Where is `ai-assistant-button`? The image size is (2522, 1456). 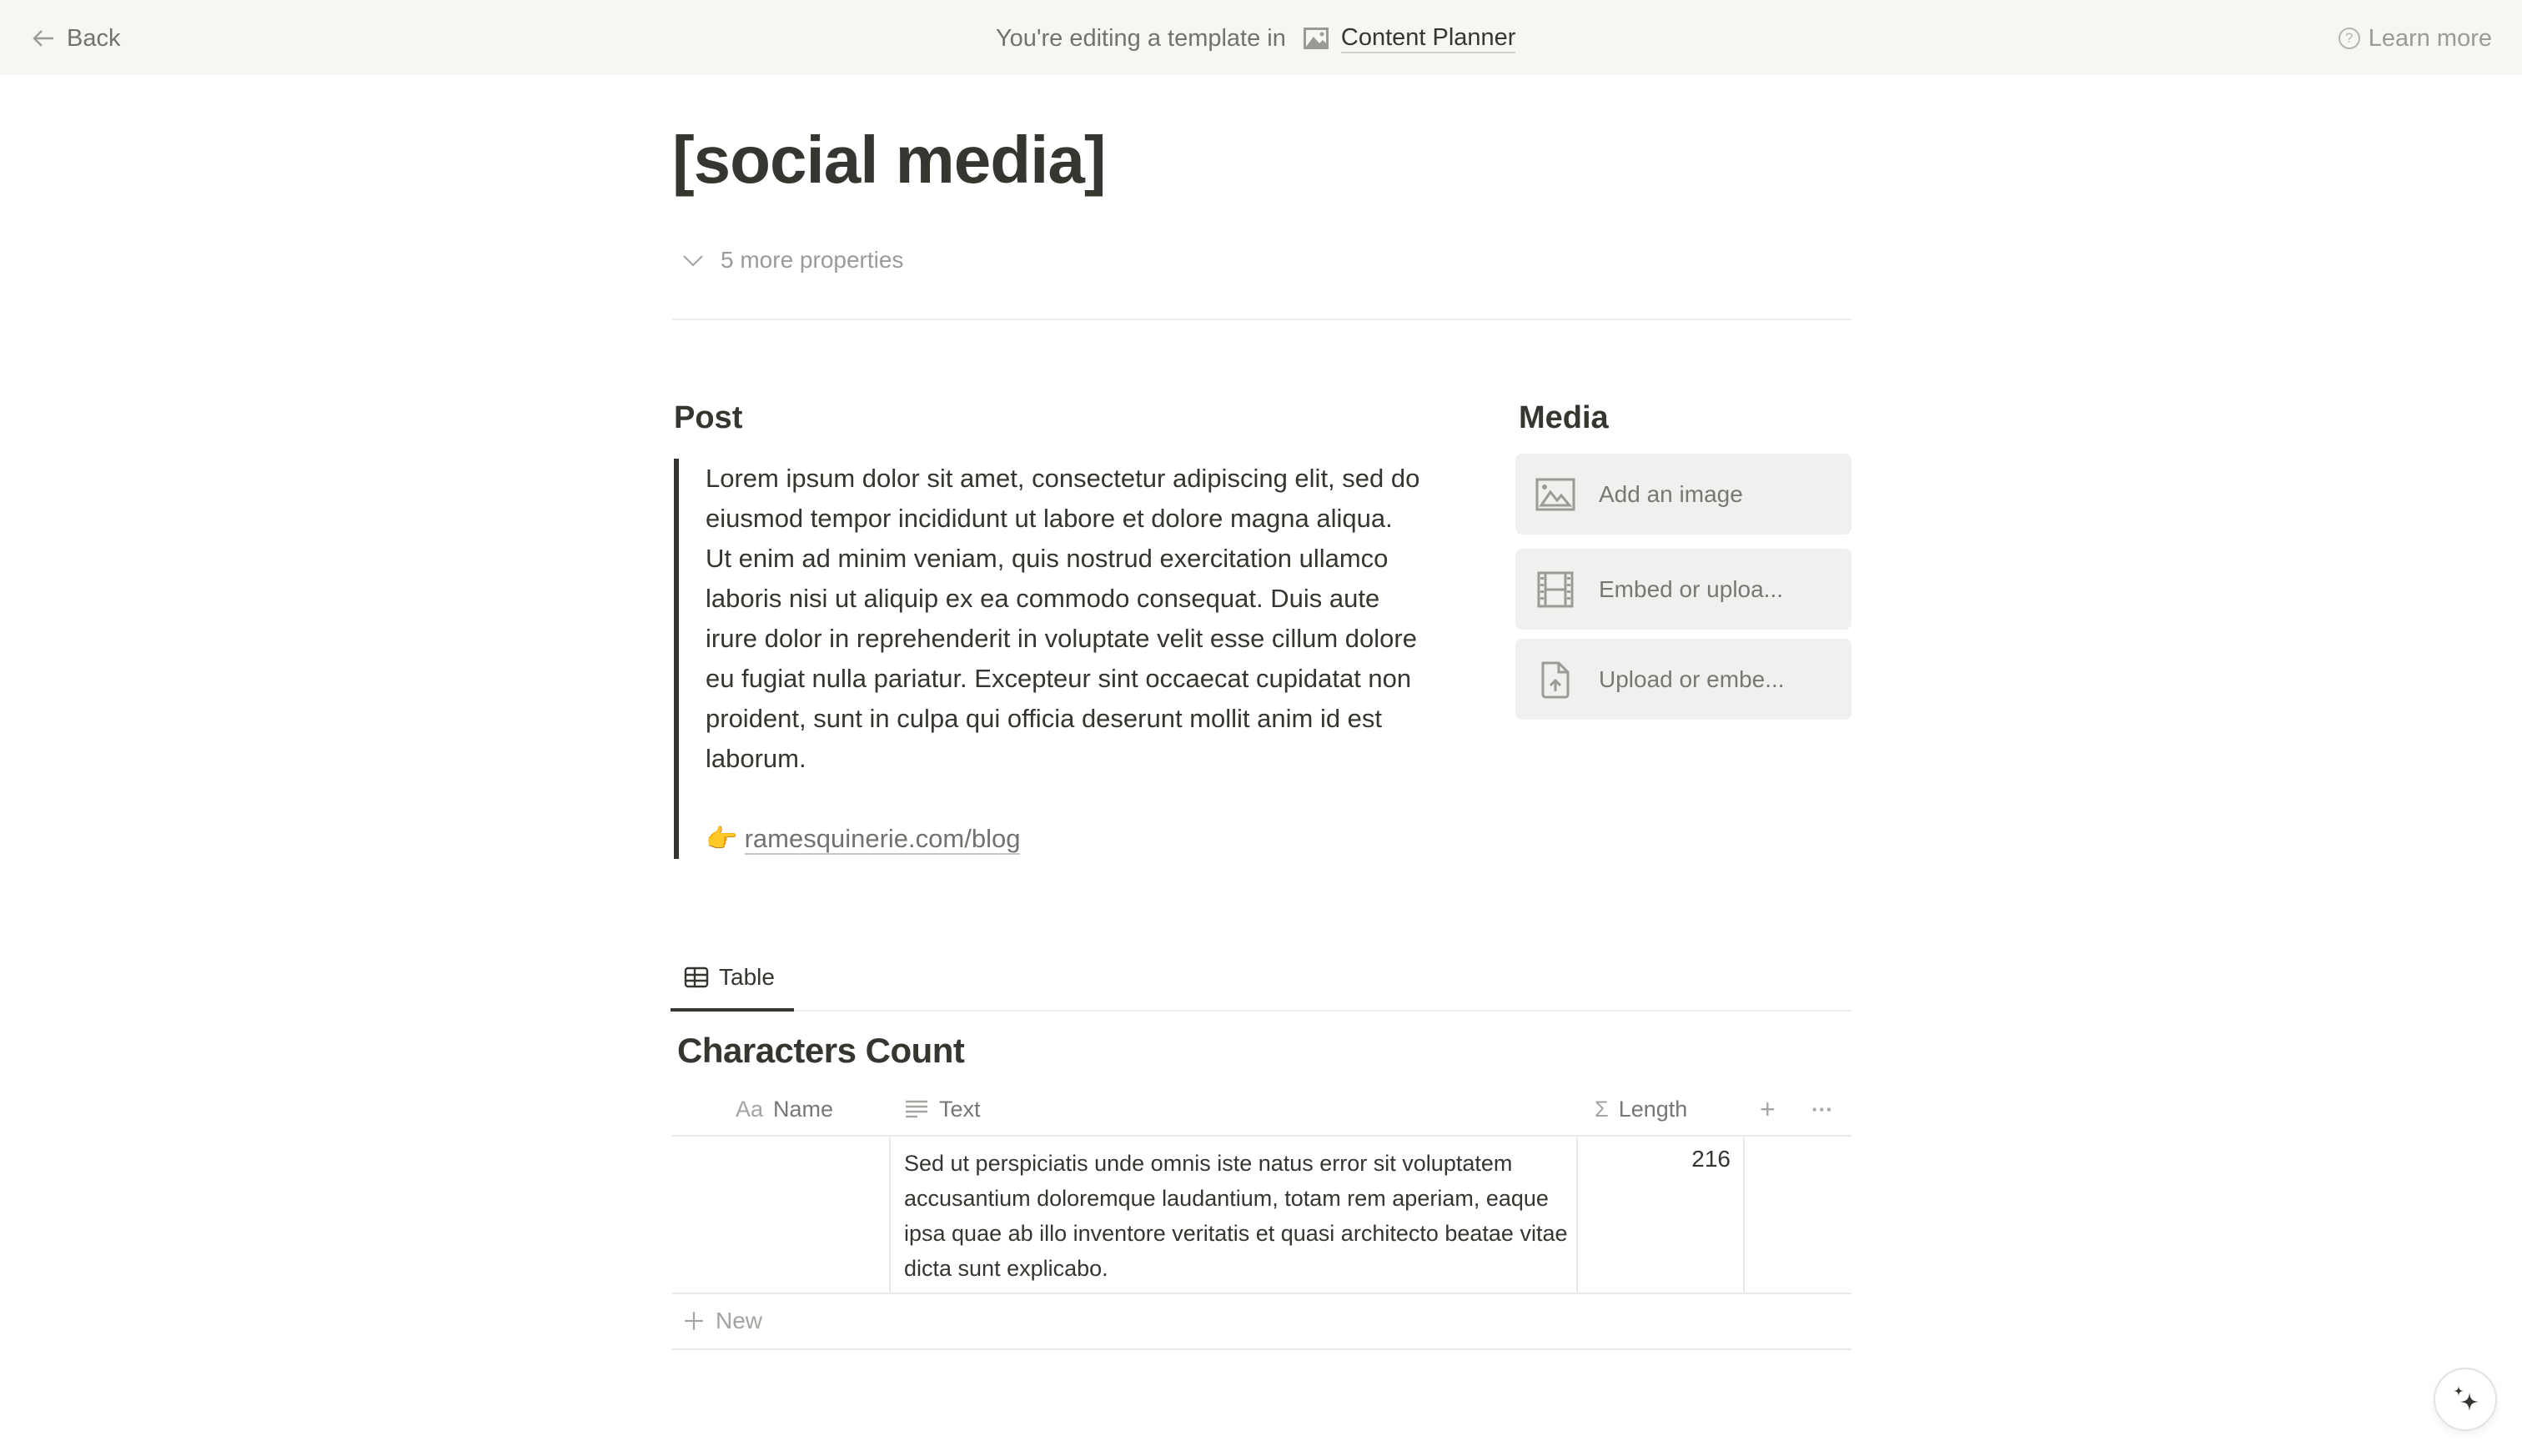 ai-assistant-button is located at coordinates (2465, 1399).